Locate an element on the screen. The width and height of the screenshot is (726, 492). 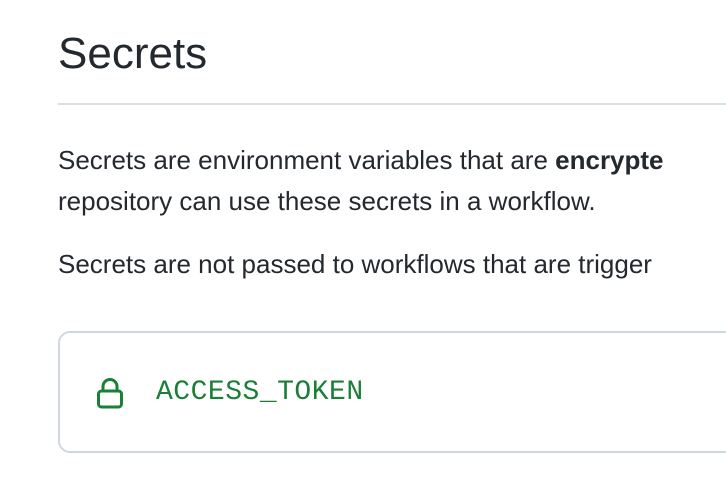
page-title: Secrets is located at coordinates (133, 53).